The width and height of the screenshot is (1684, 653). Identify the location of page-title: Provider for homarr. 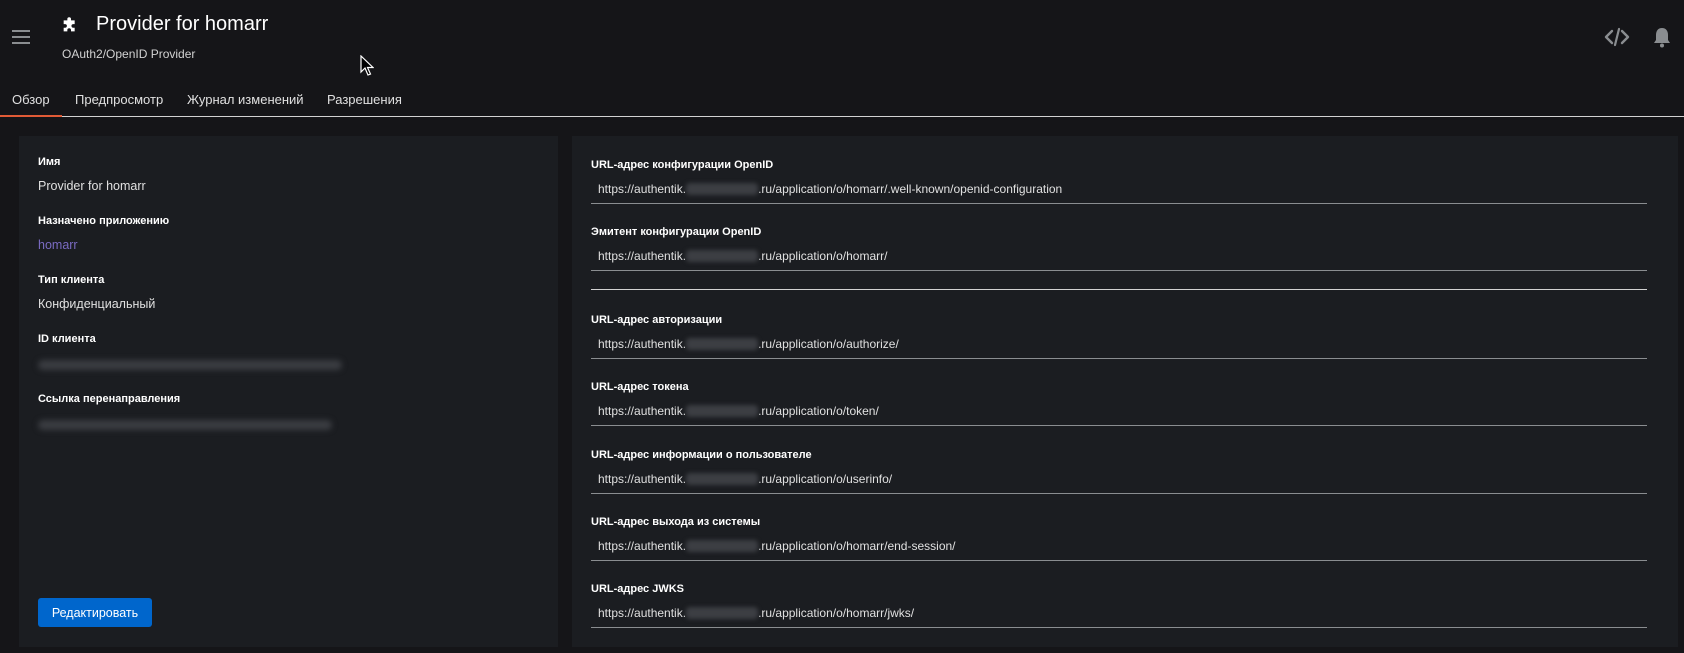
(182, 24).